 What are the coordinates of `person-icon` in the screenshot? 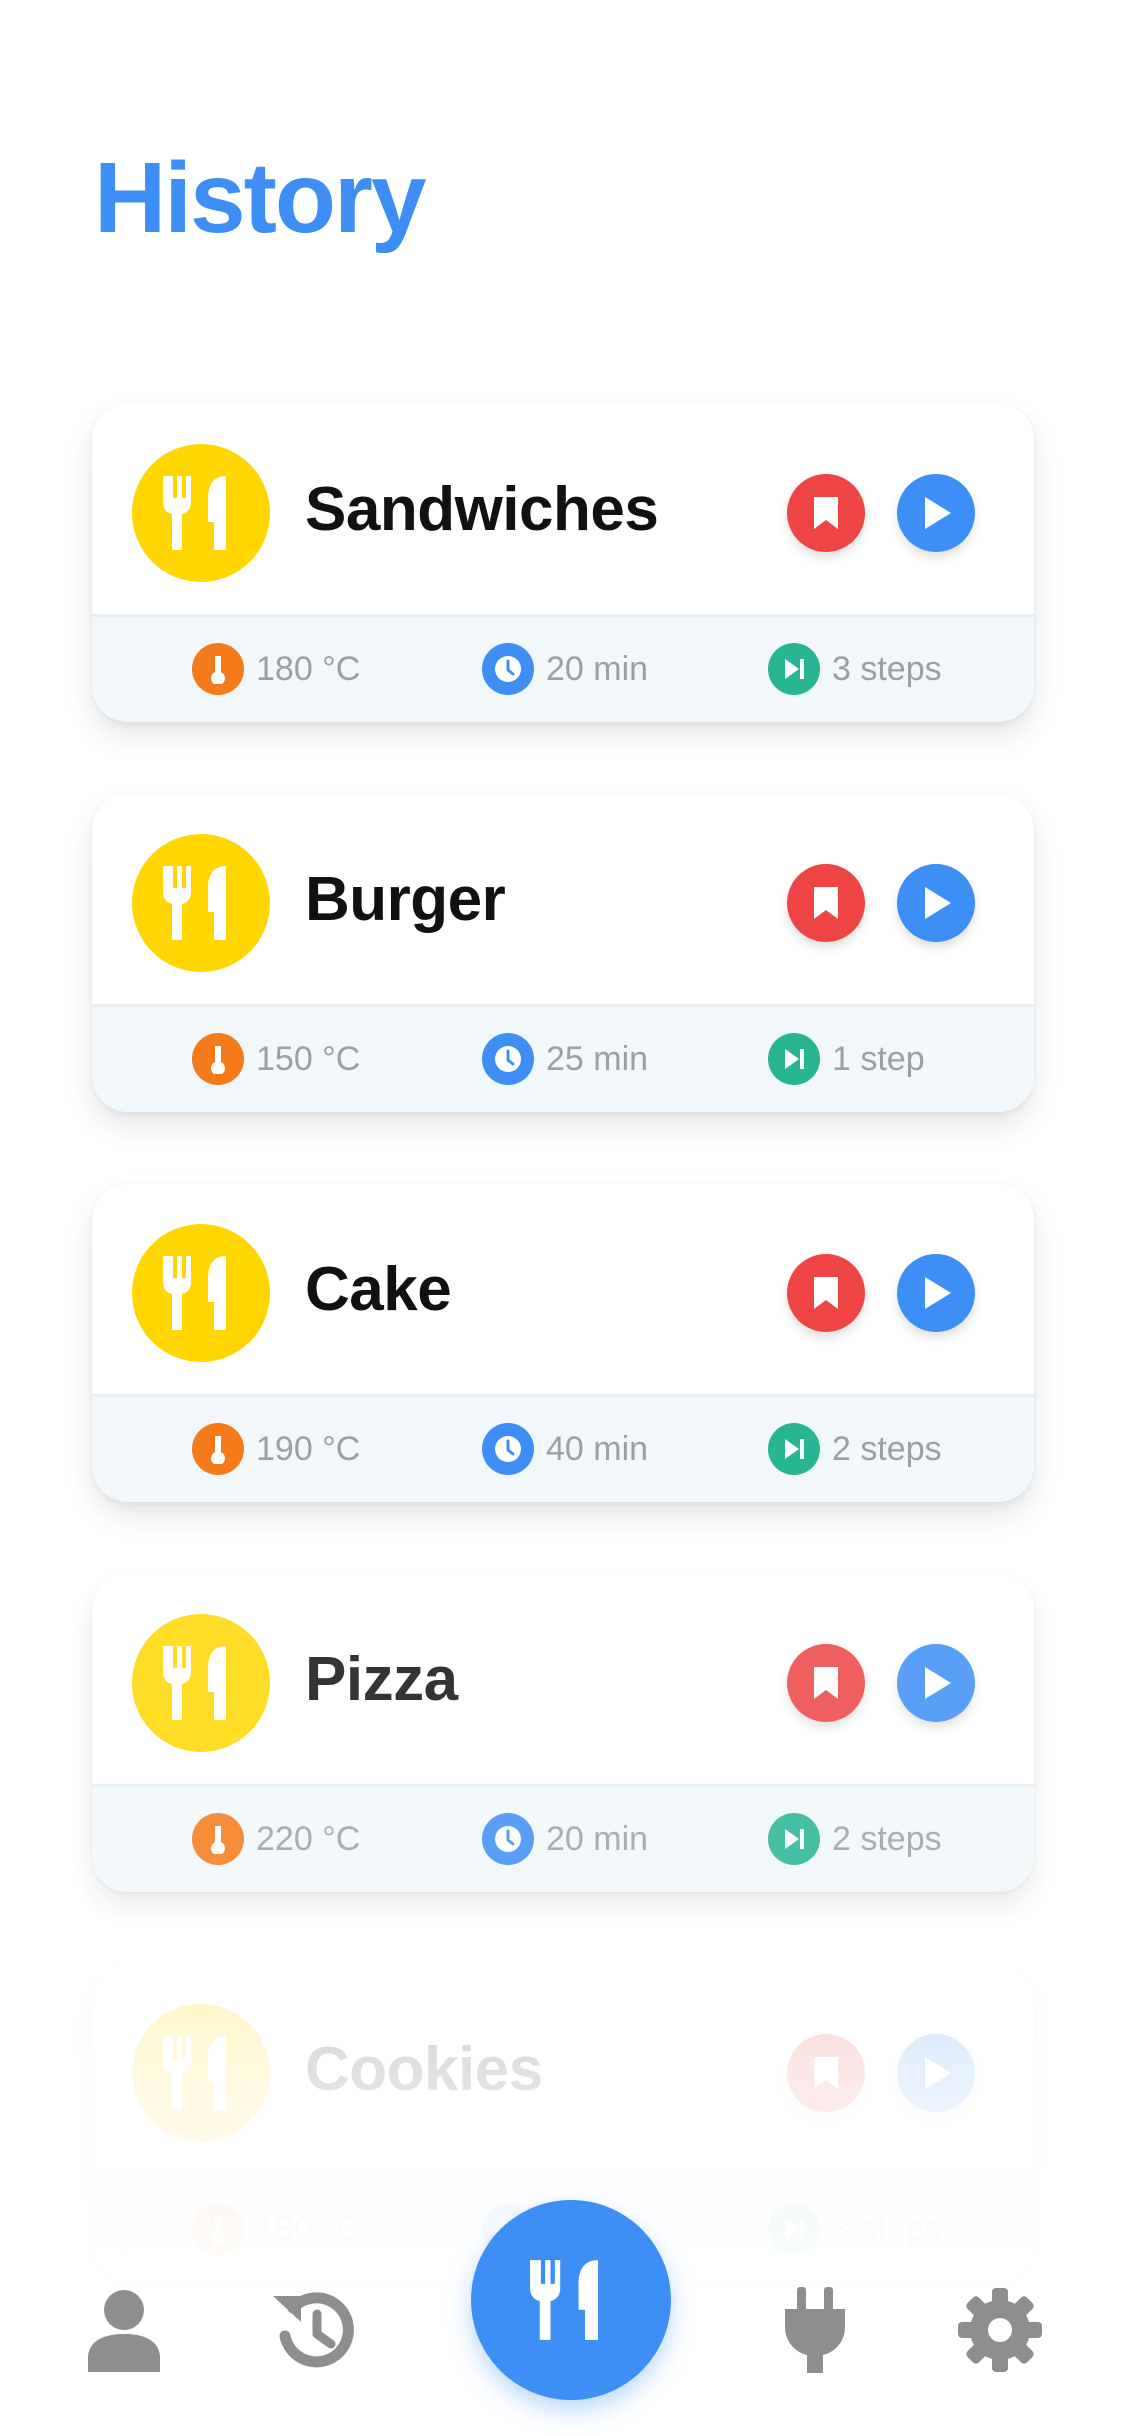 It's located at (124, 2331).